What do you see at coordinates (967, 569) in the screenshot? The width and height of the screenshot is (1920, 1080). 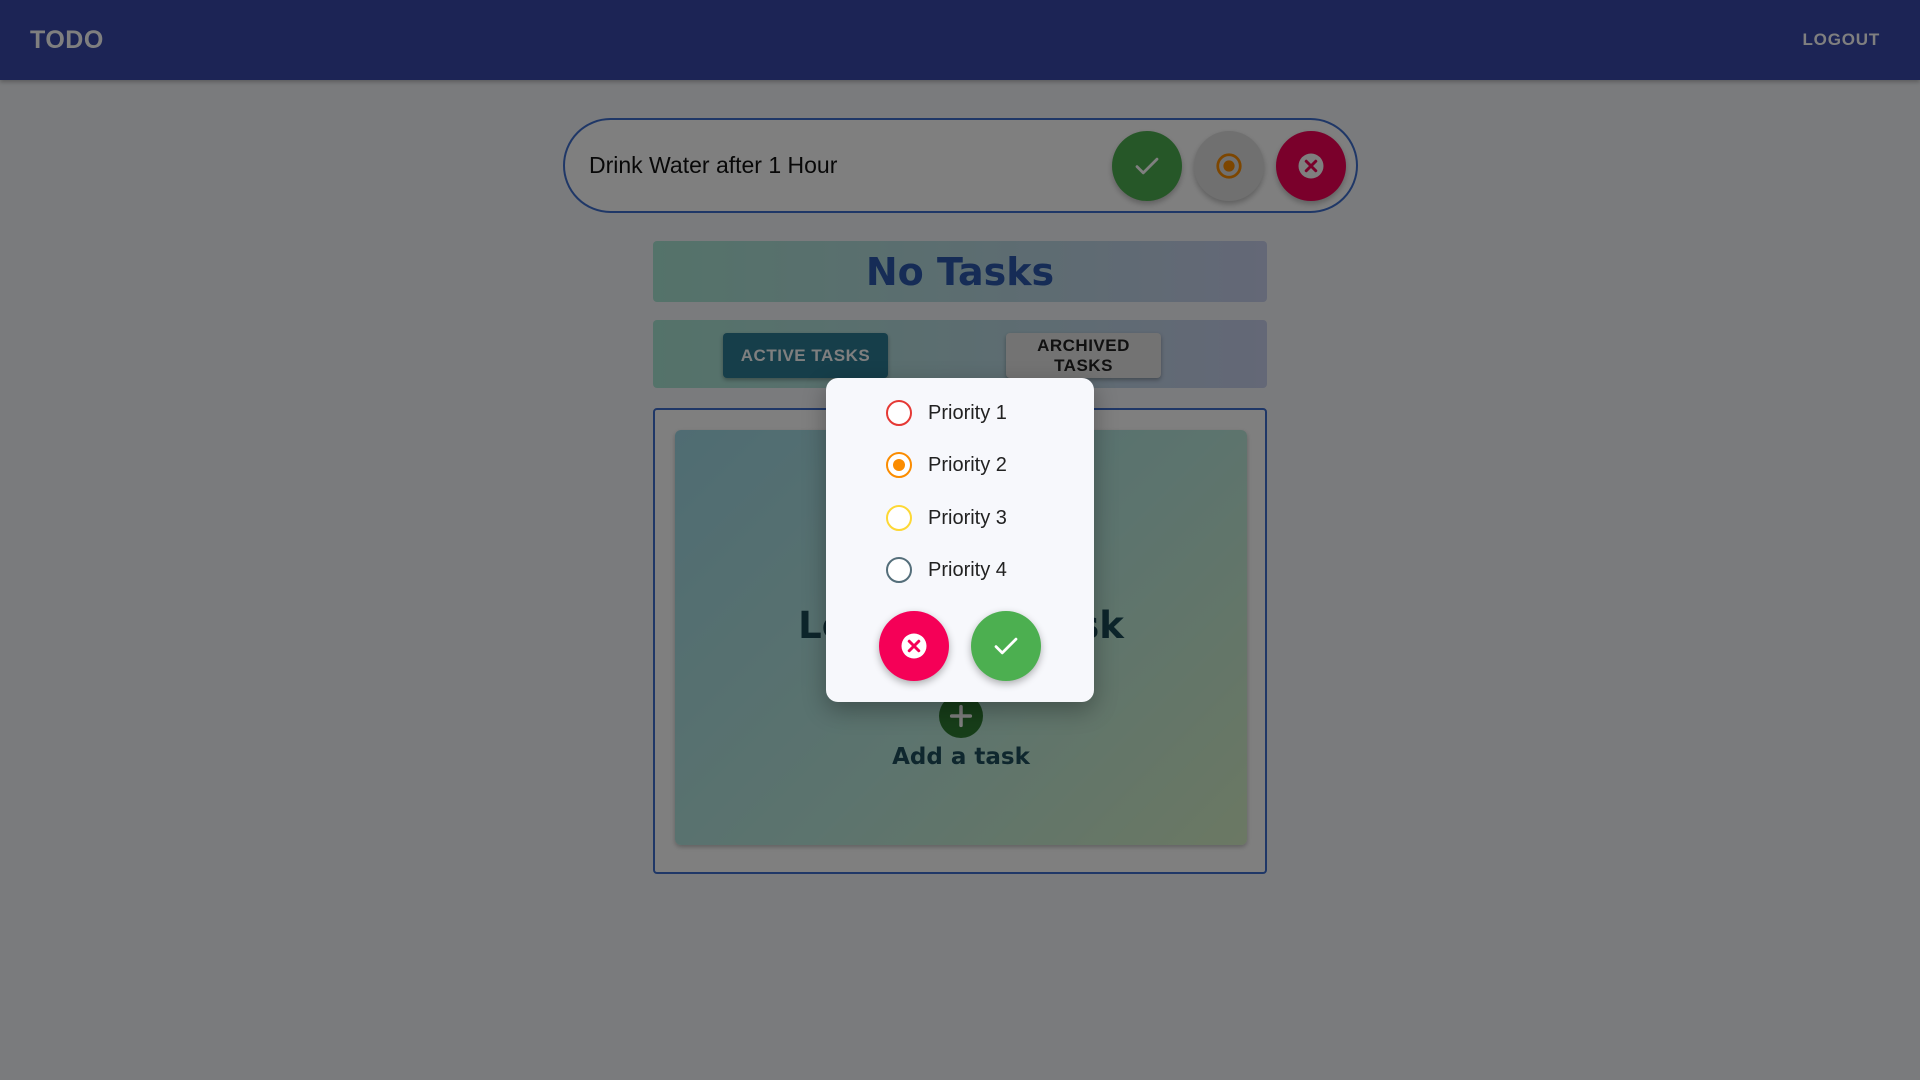 I see `priority-option-label: Priority 4` at bounding box center [967, 569].